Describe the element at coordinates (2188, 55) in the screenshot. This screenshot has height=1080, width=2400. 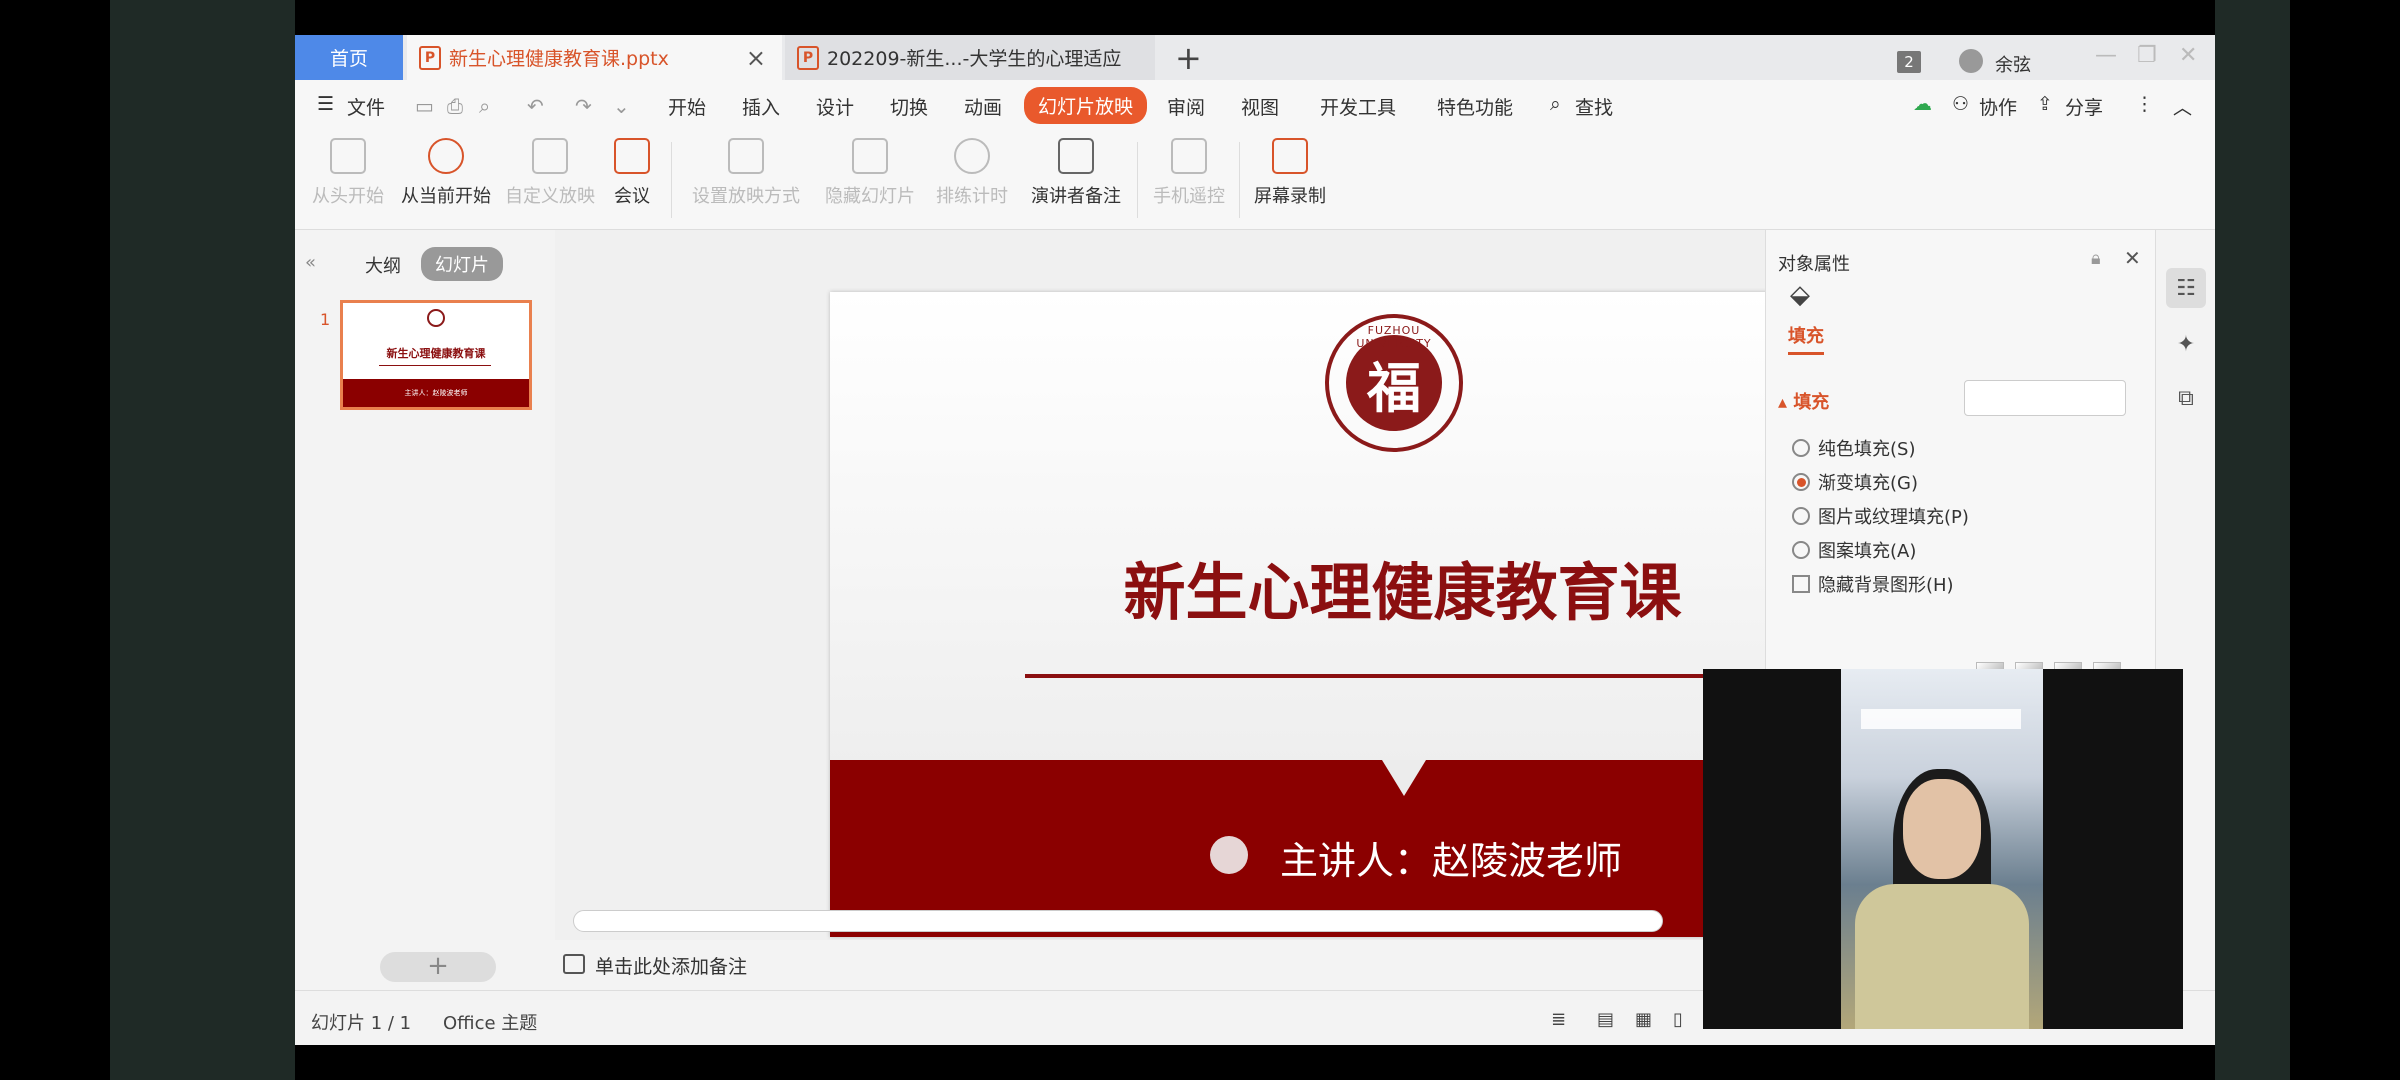
I see `close-window-icon: ✕` at that location.